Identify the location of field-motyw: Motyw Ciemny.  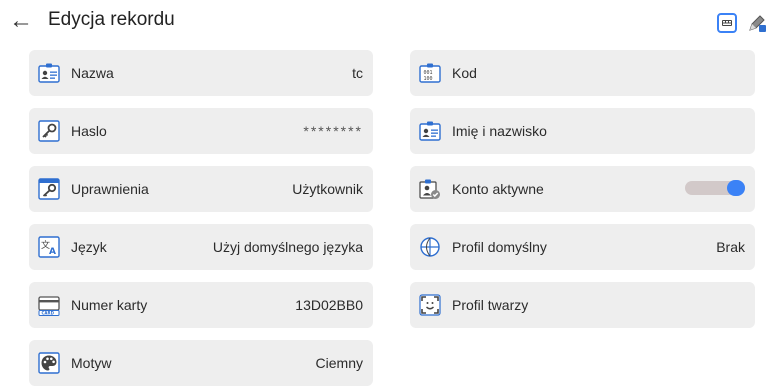
(201, 363).